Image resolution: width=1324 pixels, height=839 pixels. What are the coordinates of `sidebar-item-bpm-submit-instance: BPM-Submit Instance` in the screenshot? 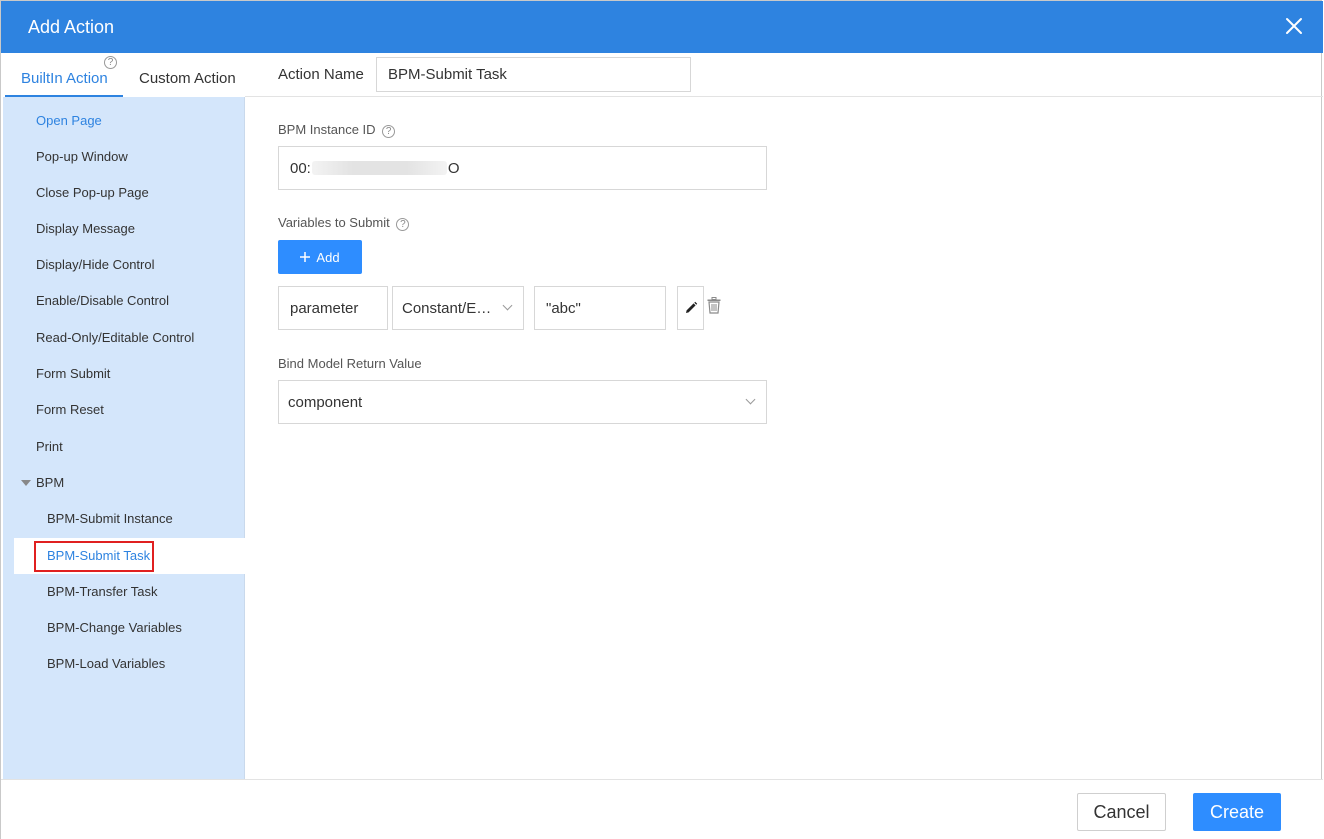 It's located at (124, 519).